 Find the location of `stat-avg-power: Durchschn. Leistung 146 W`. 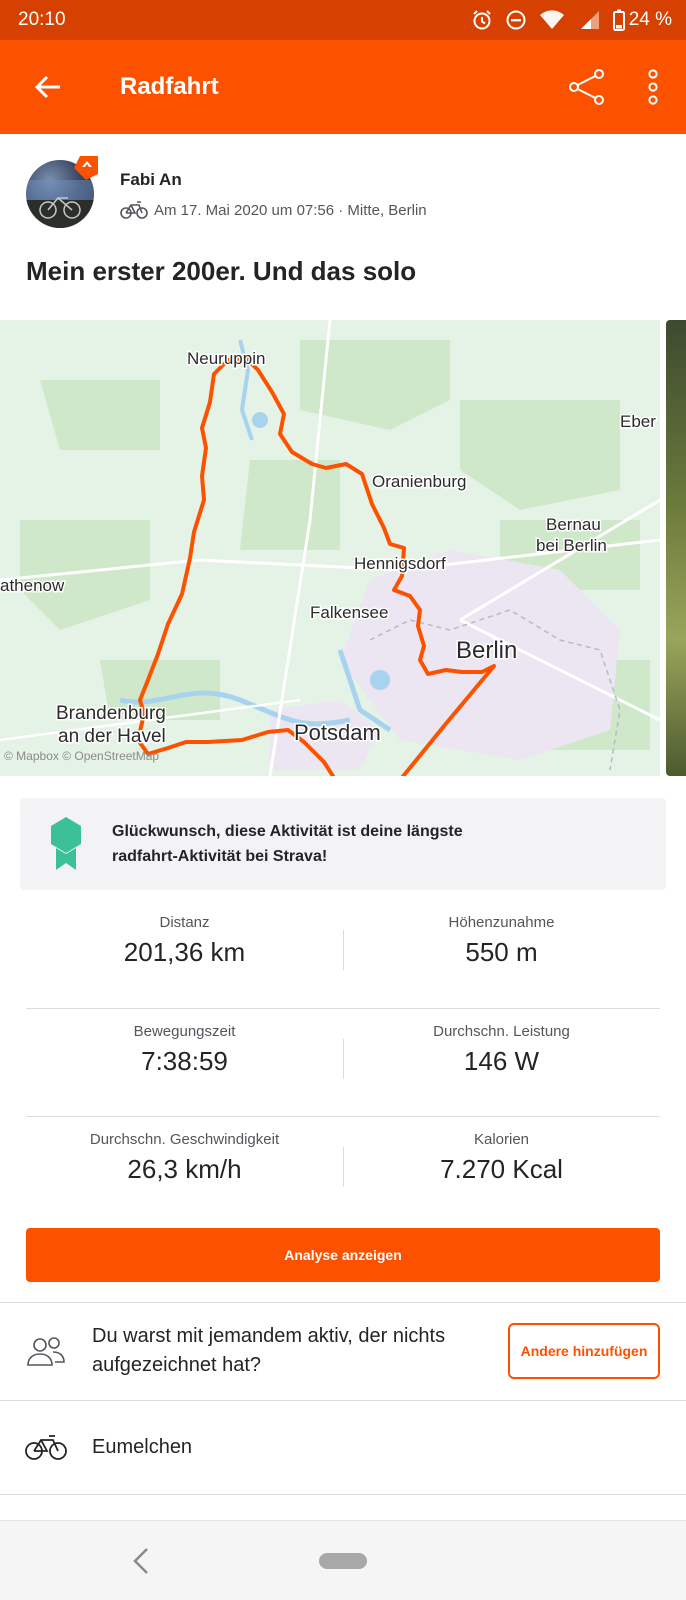

stat-avg-power: Durchschn. Leistung 146 W is located at coordinates (501, 1062).